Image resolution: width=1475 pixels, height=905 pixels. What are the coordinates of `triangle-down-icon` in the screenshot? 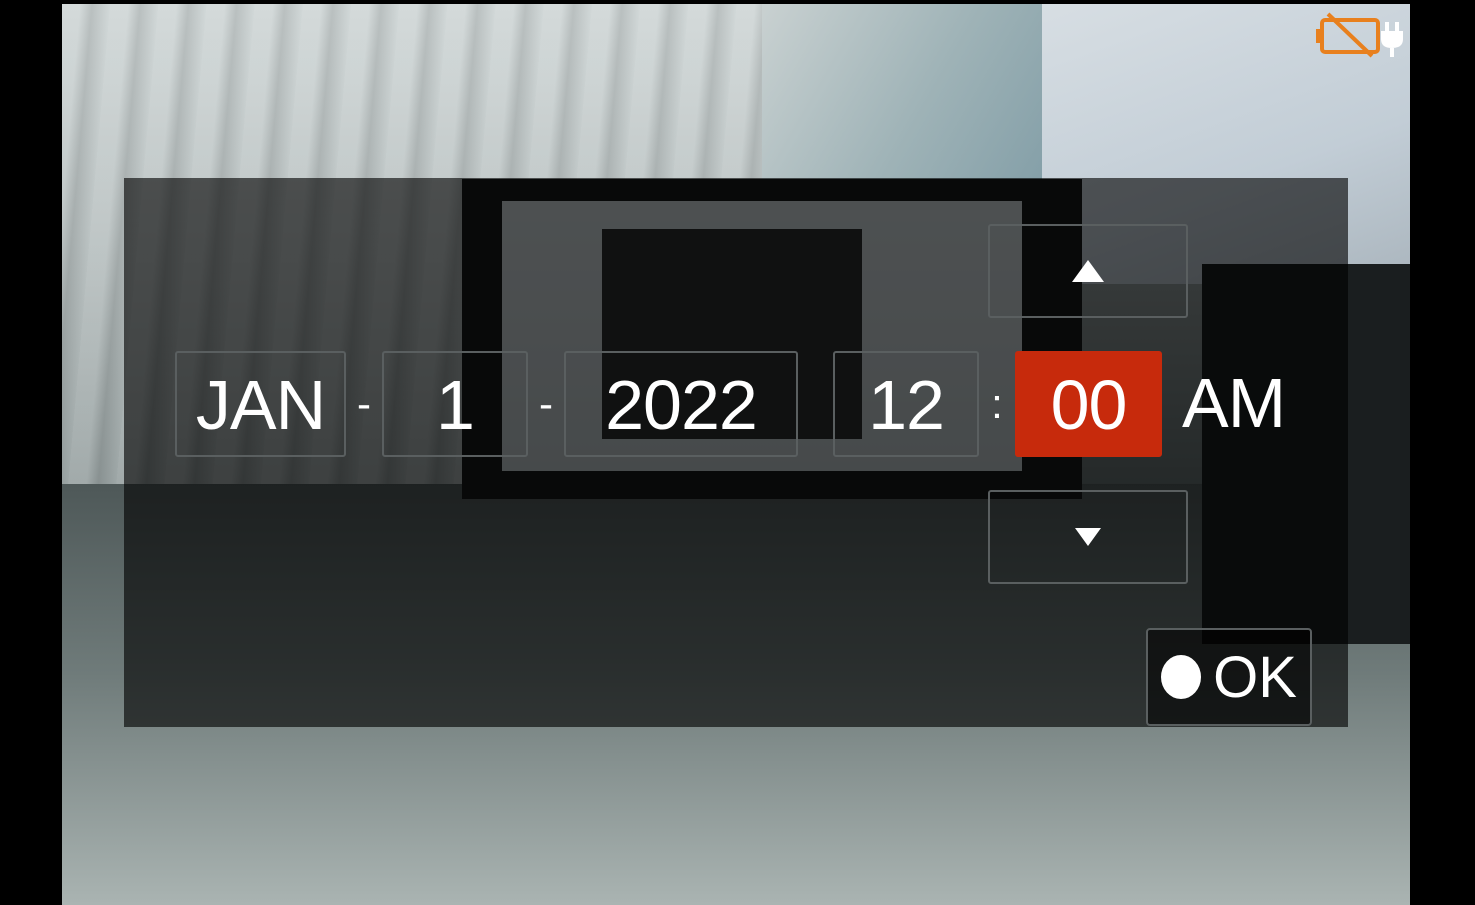 It's located at (1088, 537).